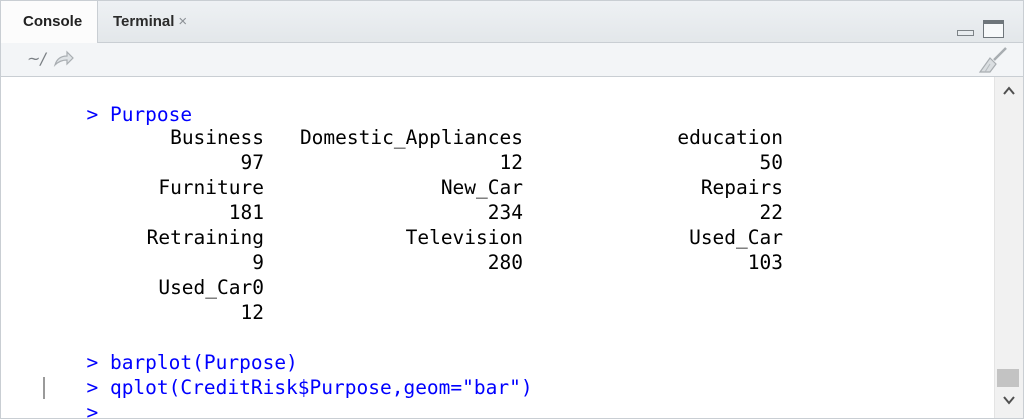 This screenshot has height=419, width=1024. Describe the element at coordinates (53, 21) in the screenshot. I see `tab-console-label: Console` at that location.